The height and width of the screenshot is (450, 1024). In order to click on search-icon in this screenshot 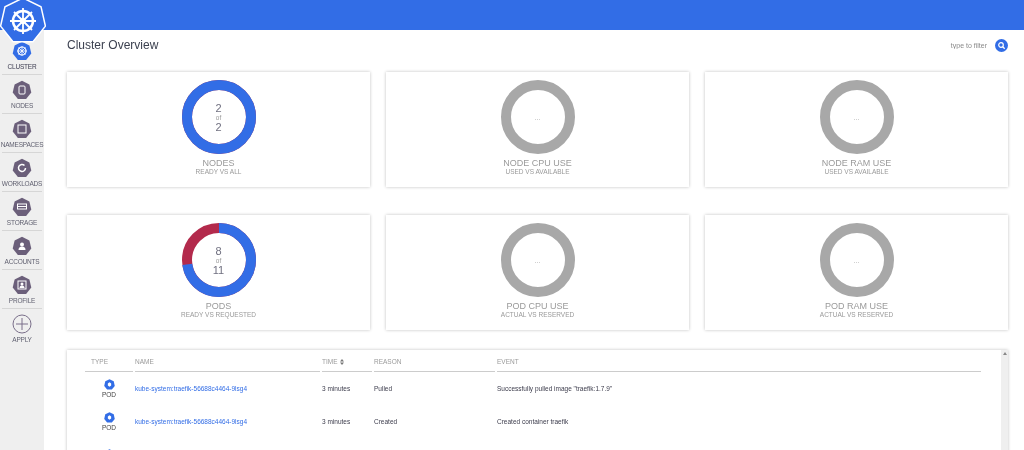, I will do `click(1001, 45)`.